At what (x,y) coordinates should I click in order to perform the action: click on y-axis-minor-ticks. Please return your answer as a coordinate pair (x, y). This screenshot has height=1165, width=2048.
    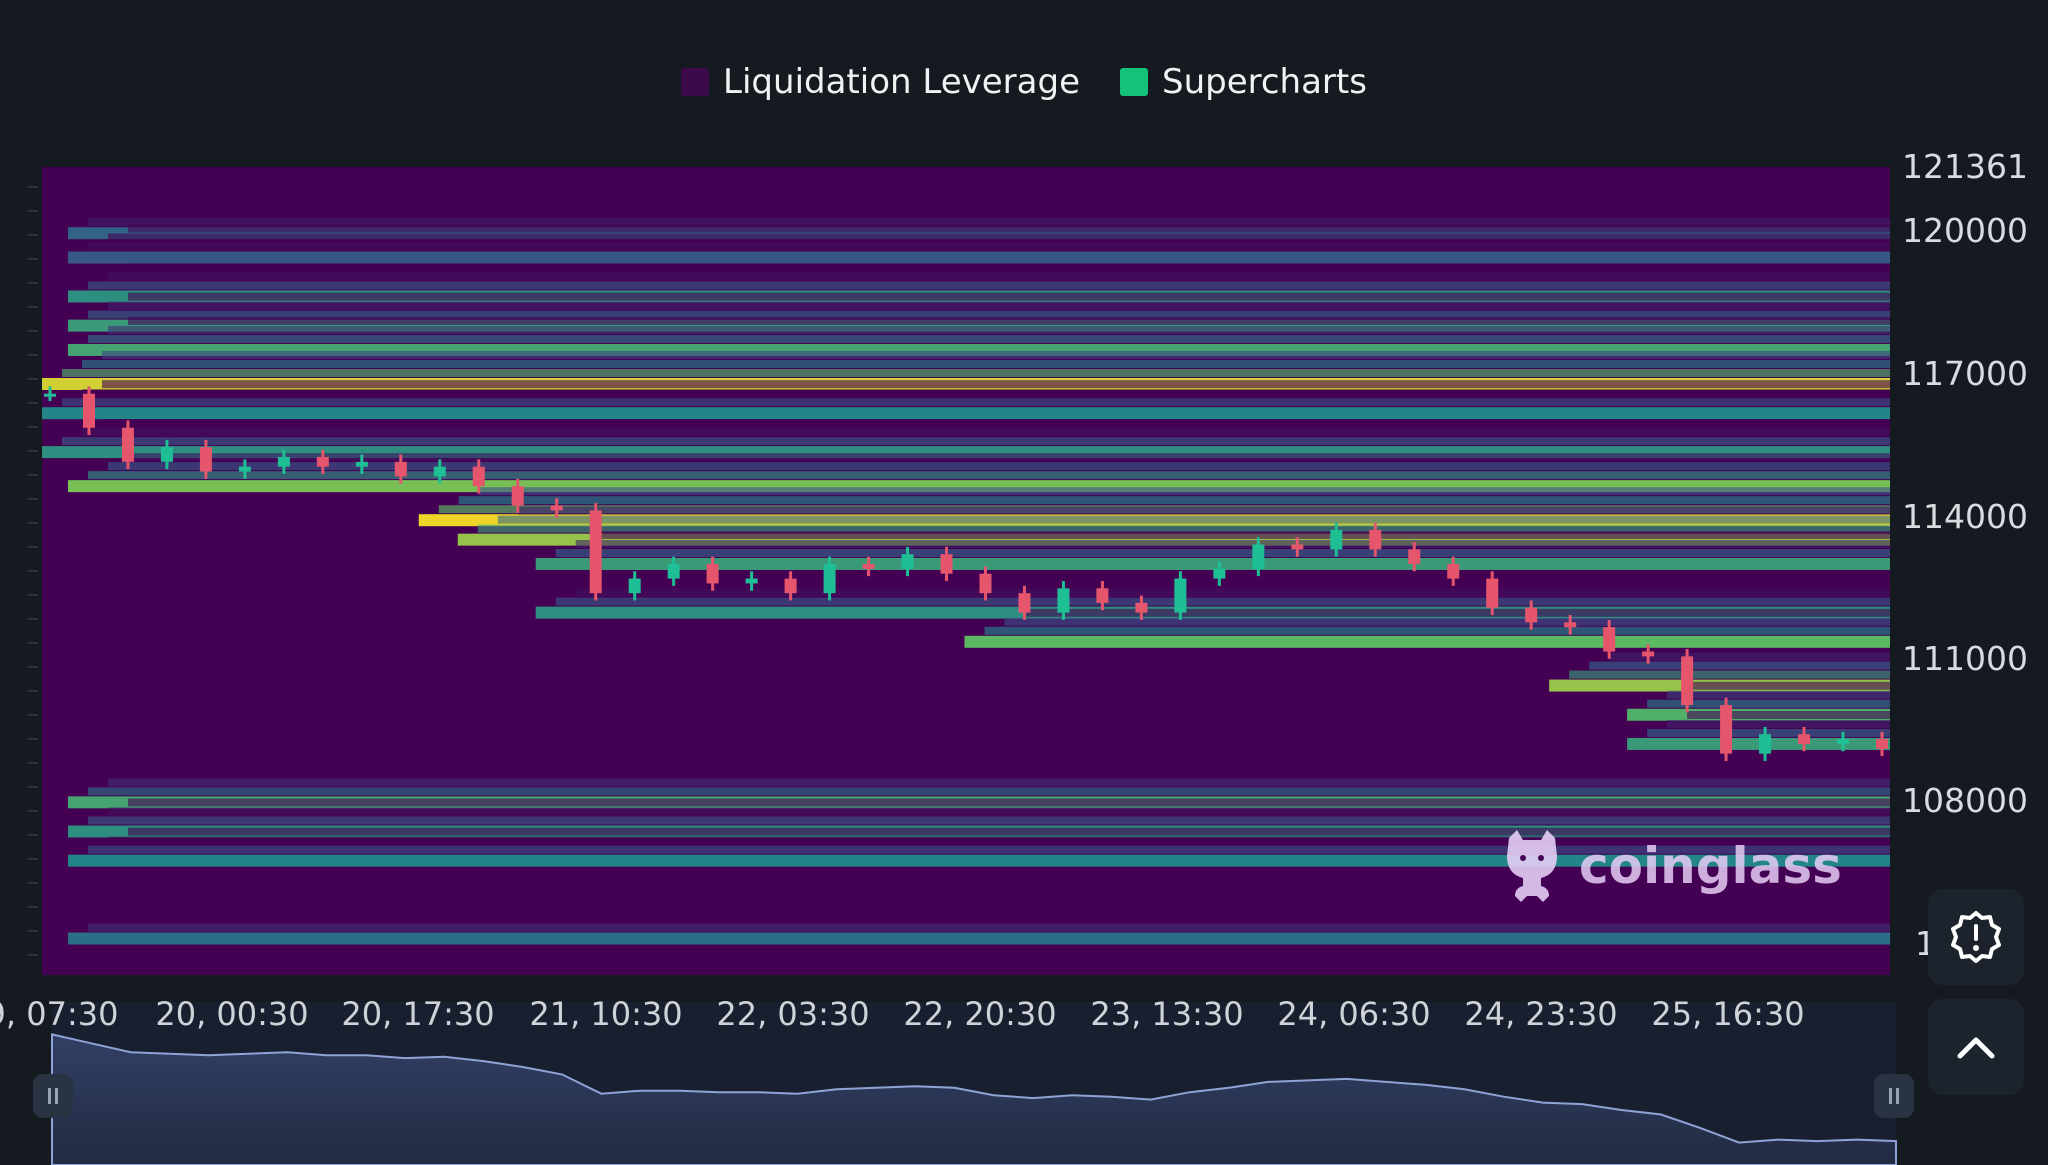
    Looking at the image, I should click on (33, 571).